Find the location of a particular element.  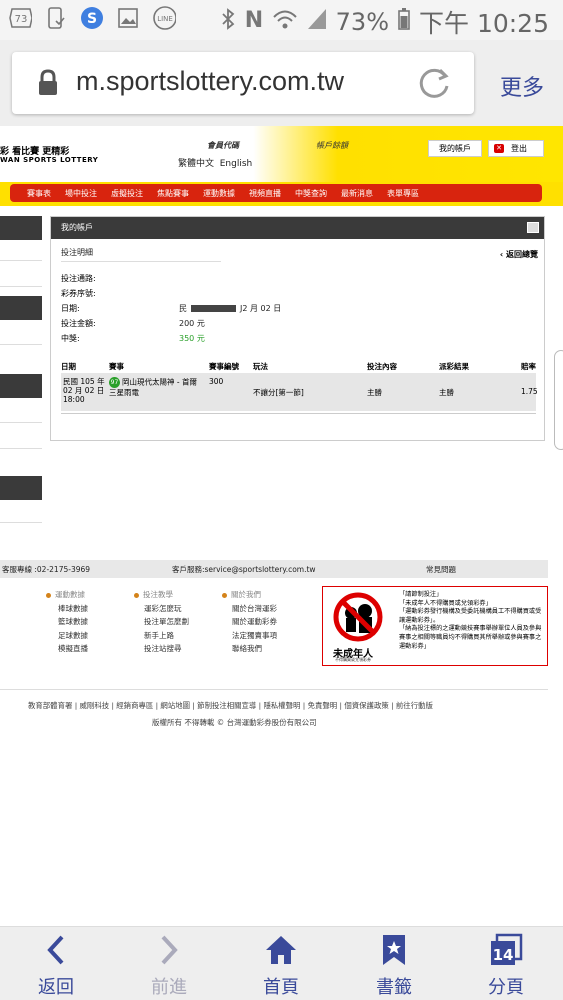

lang-zh-link: 繁體中文 is located at coordinates (196, 164).